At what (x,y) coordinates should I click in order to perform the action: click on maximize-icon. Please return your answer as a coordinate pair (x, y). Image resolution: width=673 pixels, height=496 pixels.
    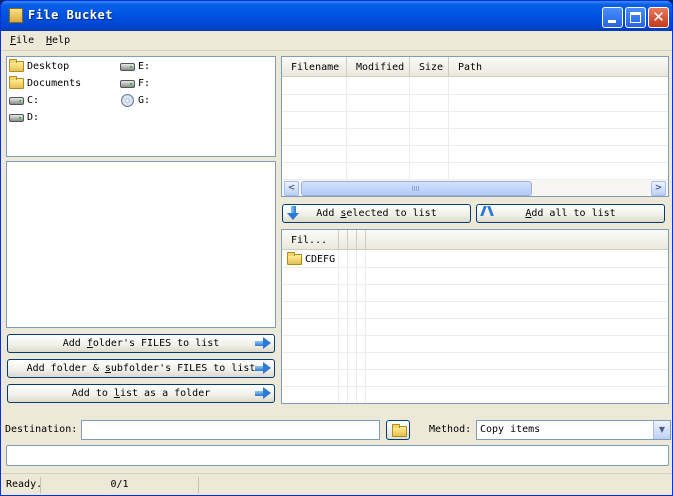
    Looking at the image, I should click on (635, 17).